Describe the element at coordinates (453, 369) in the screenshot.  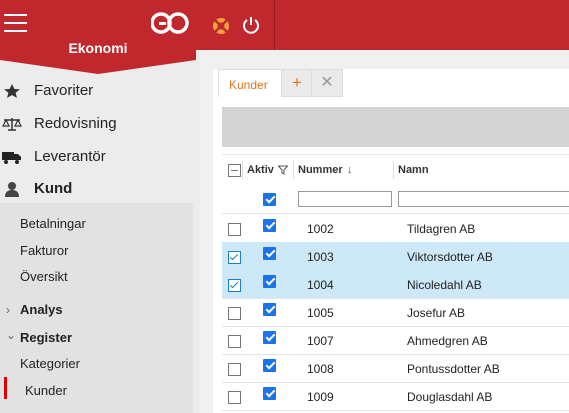
I see `row-name: Pontussdotter AB` at that location.